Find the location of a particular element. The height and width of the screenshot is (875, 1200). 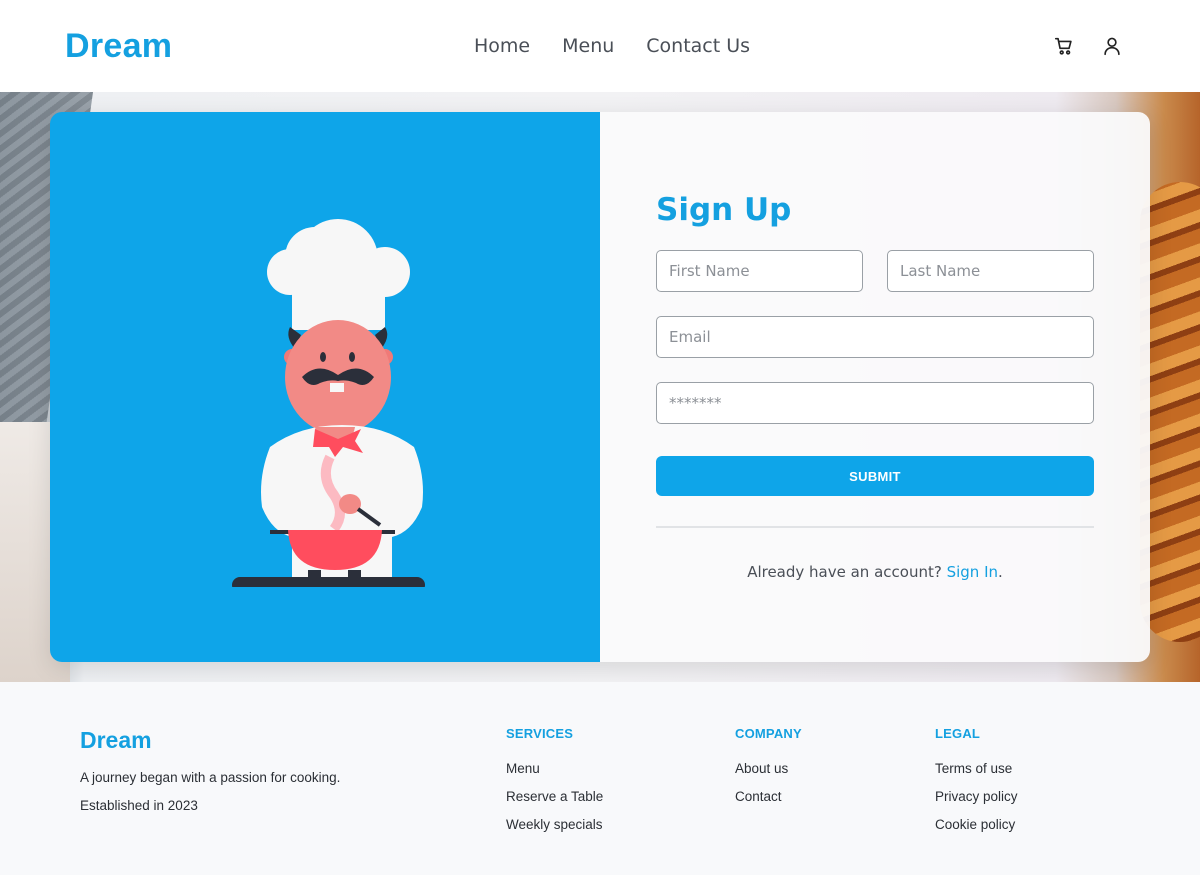

site-header: Dream Home Menu Contact Us is located at coordinates (600, 46).